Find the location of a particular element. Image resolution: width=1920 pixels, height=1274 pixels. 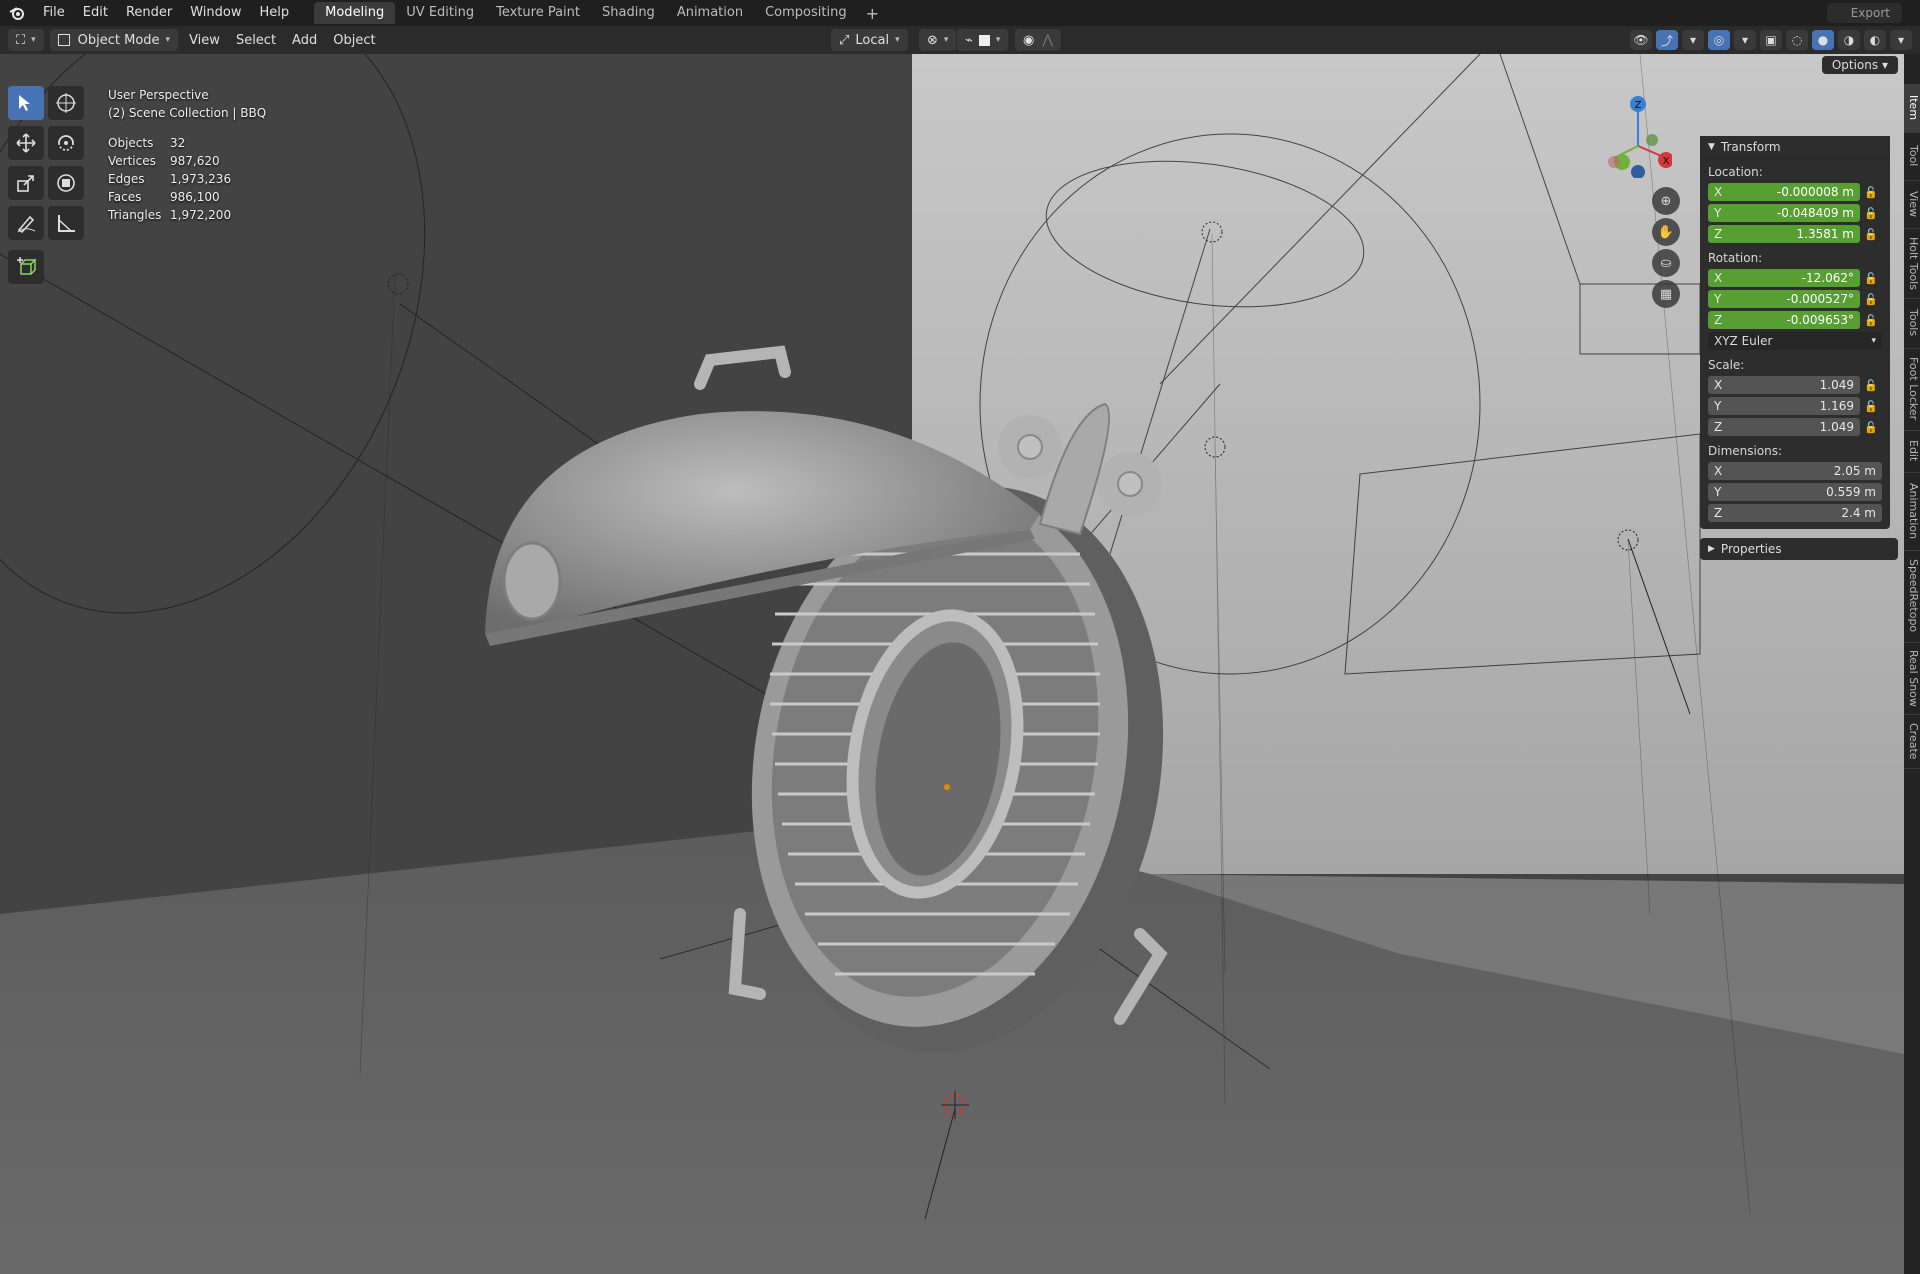

cursor-tool-button is located at coordinates (66, 103).